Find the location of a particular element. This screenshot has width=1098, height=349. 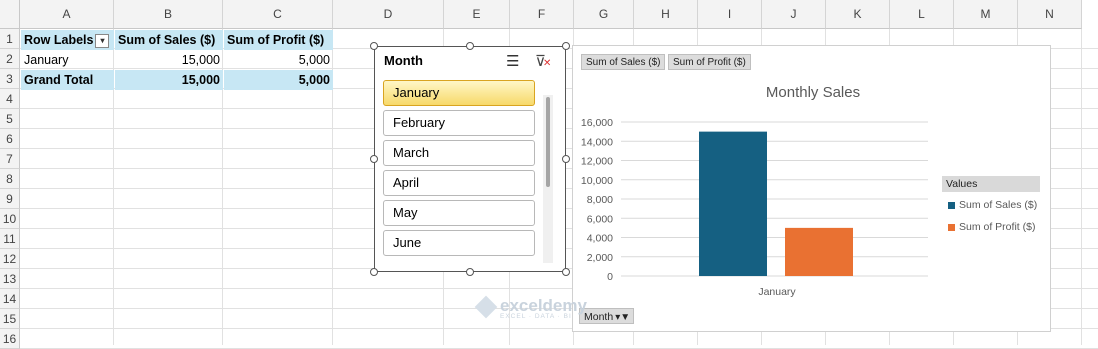

resize-handle-top-right is located at coordinates (566, 46).